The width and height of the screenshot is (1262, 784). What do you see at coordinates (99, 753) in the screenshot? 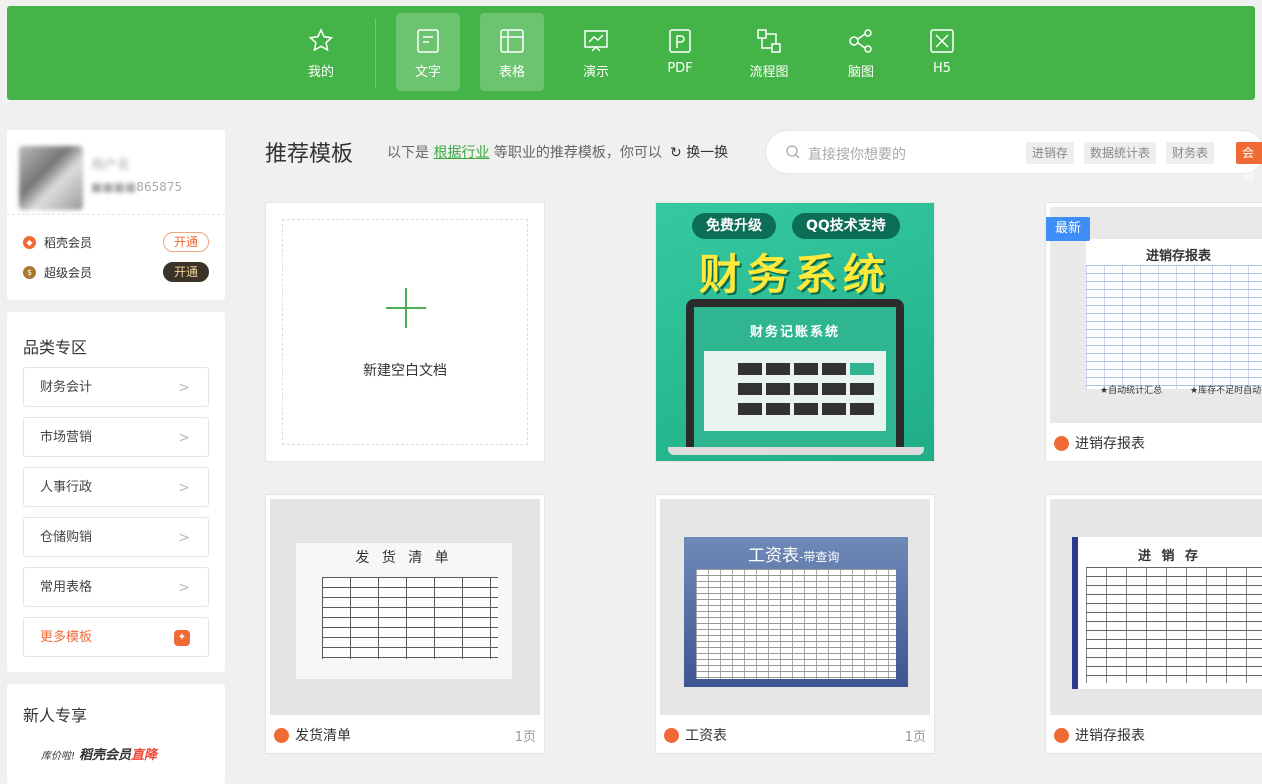
I see `new-user-banner: 库价啦! 稻壳会员直降` at bounding box center [99, 753].